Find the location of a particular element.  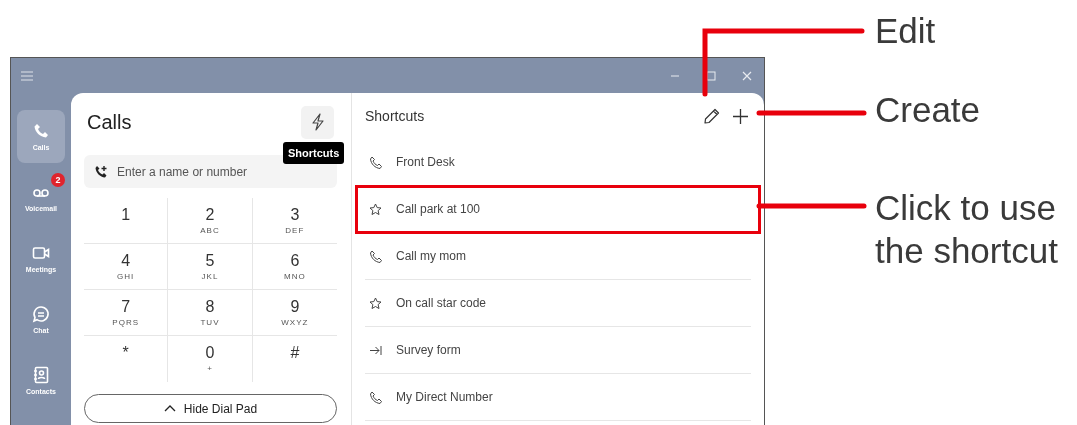

video-camera-icon is located at coordinates (41, 253).